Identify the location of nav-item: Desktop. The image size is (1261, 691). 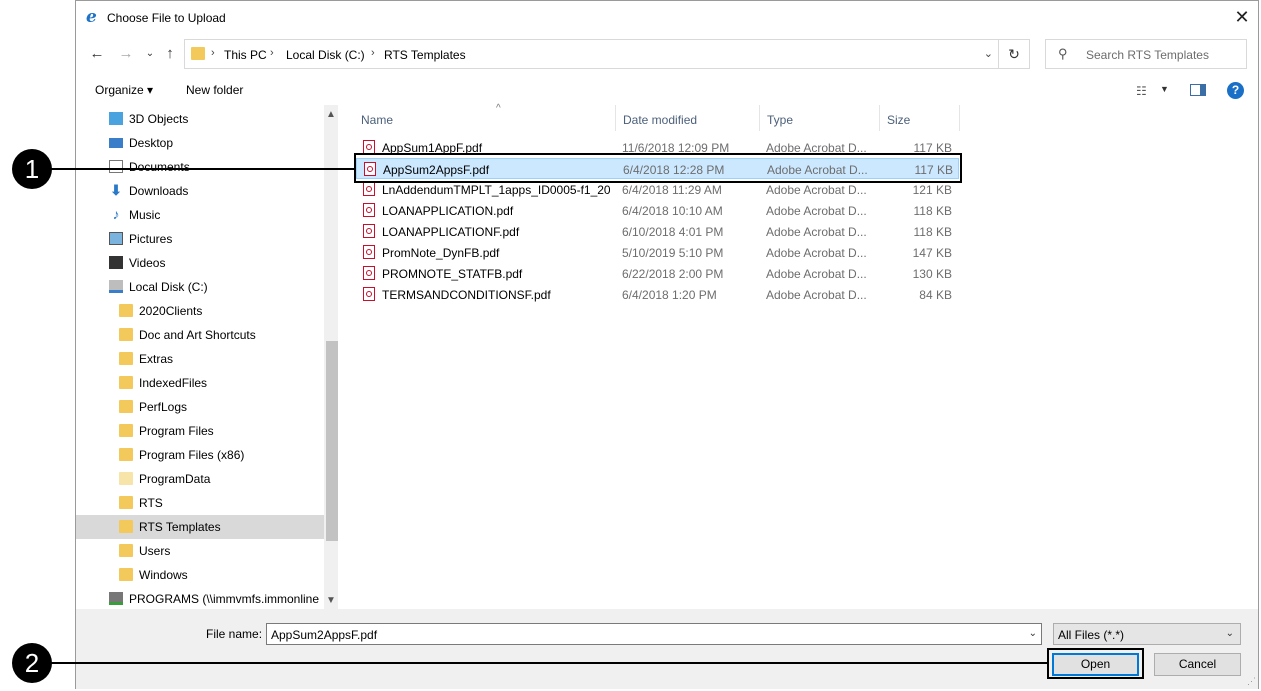
(200, 143).